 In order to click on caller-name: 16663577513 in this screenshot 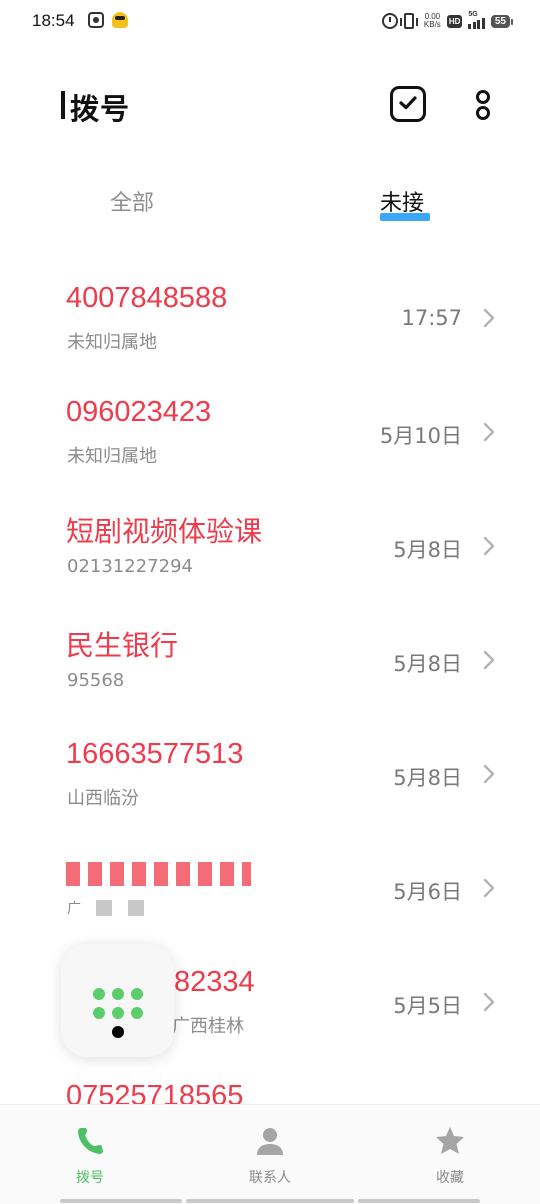, I will do `click(155, 754)`.